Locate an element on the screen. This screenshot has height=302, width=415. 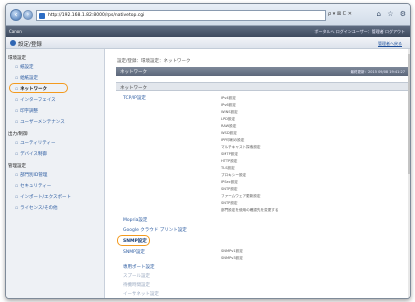
content-title: ネットワーク is located at coordinates (133, 72).